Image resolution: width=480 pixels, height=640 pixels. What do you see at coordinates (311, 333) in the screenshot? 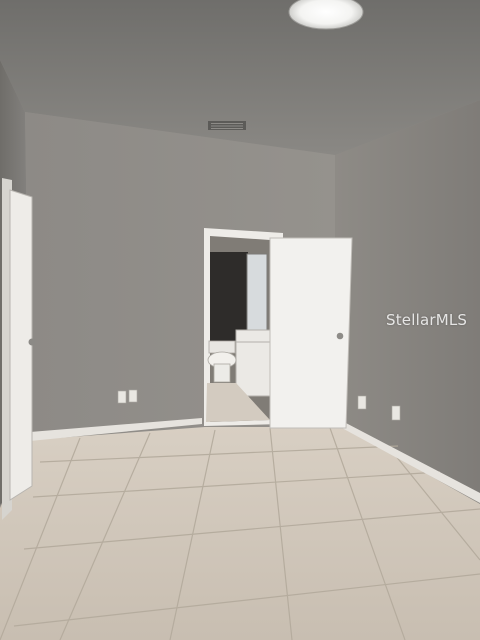
I see `bathroom-door` at bounding box center [311, 333].